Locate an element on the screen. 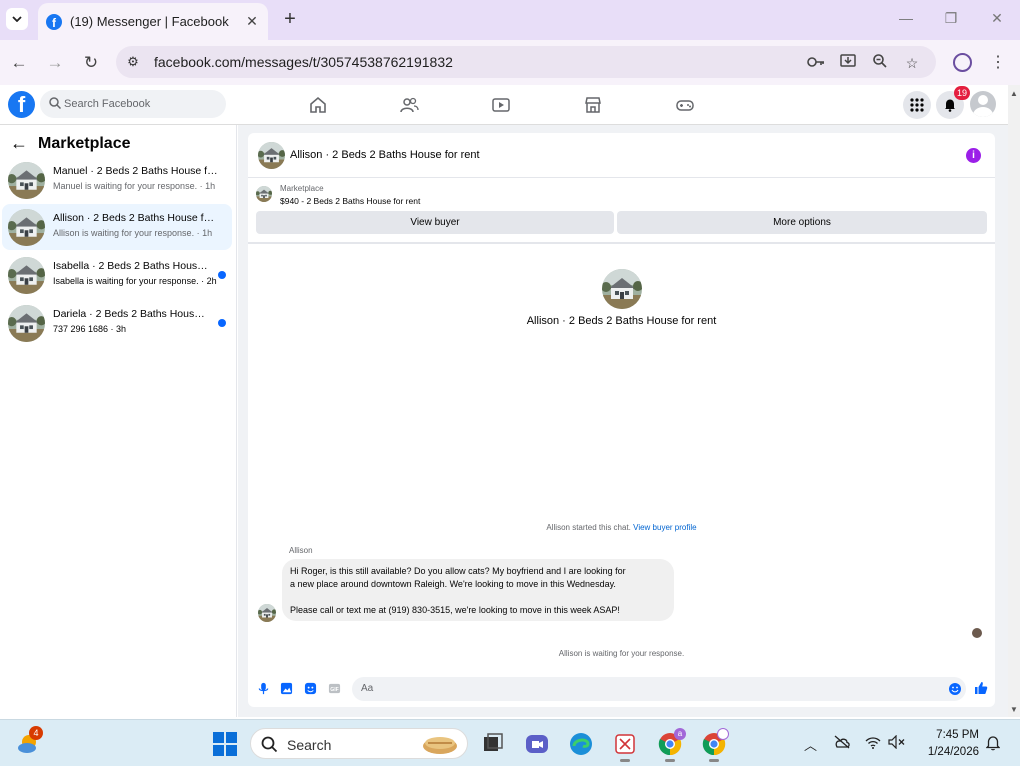 The image size is (1020, 766). emoji-icon is located at coordinates (955, 689).